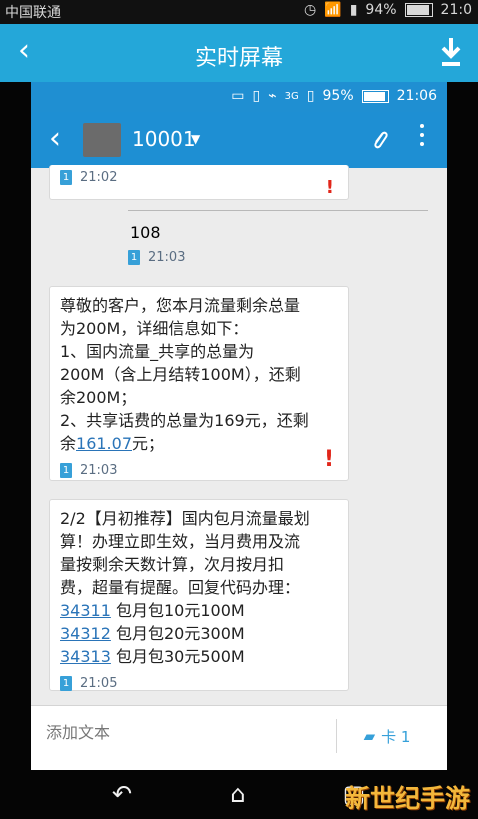 The width and height of the screenshot is (478, 819). I want to click on offer-code-link: 34312, so click(85, 633).